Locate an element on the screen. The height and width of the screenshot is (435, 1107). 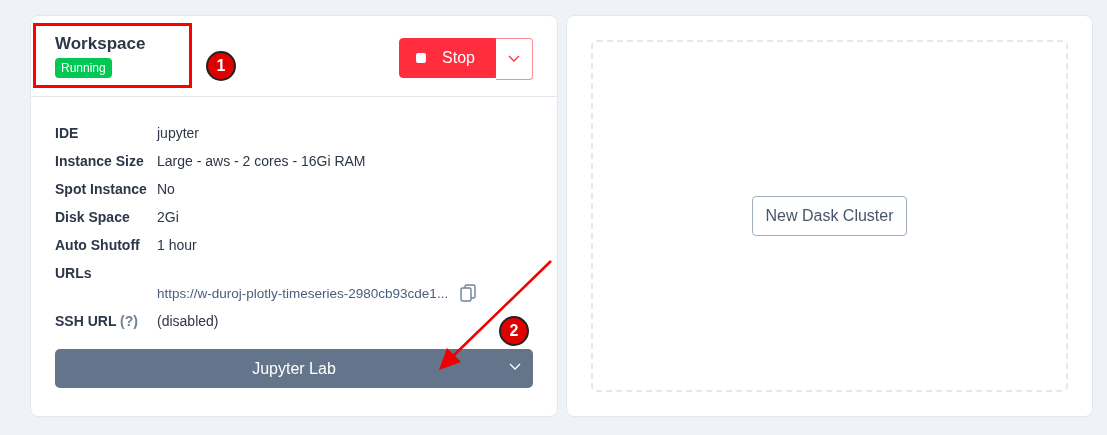
new-dask-cluster-button: New Dask Cluster is located at coordinates (829, 216).